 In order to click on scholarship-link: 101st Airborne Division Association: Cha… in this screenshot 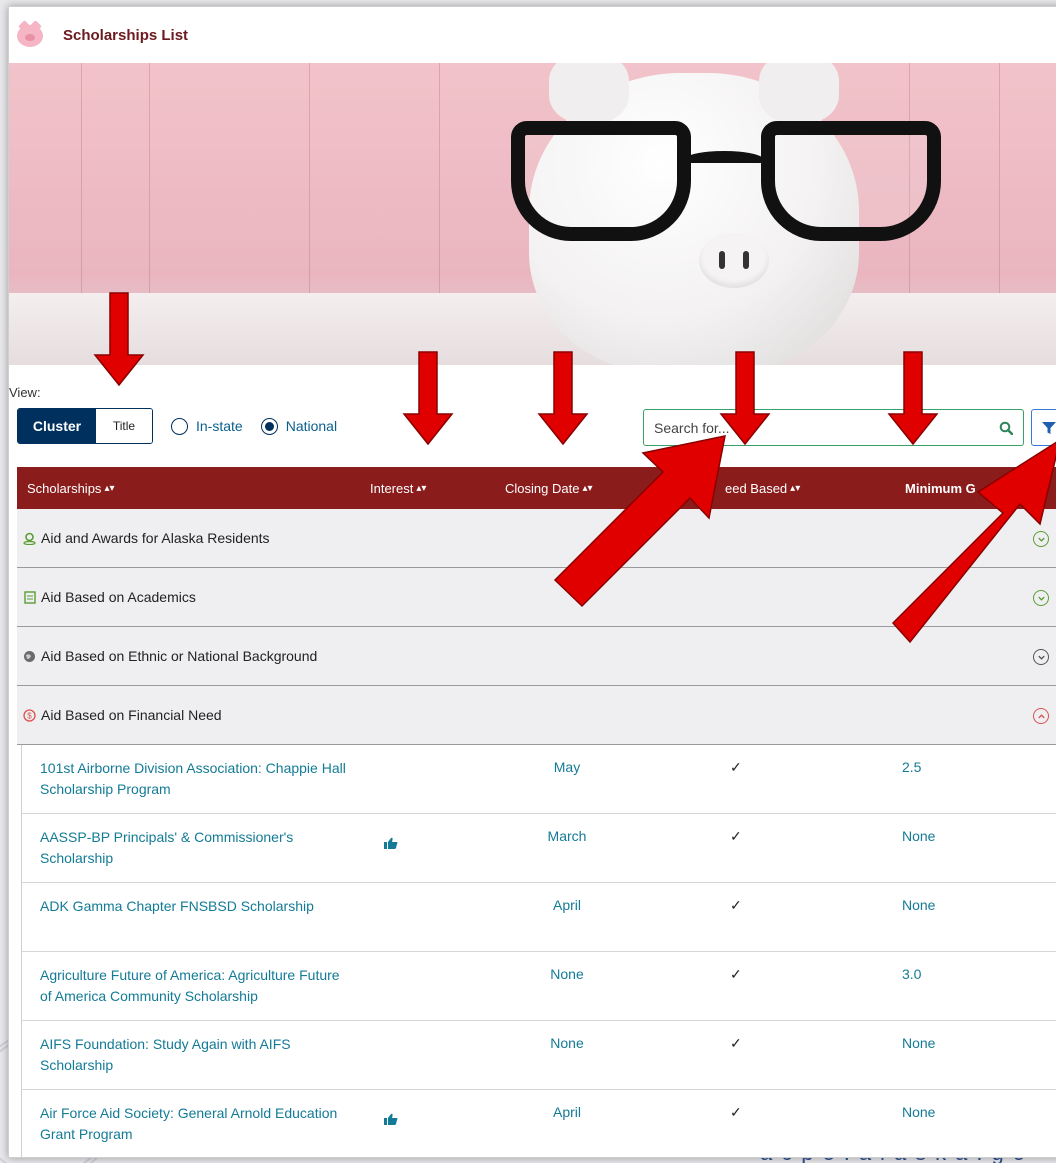, I will do `click(195, 779)`.